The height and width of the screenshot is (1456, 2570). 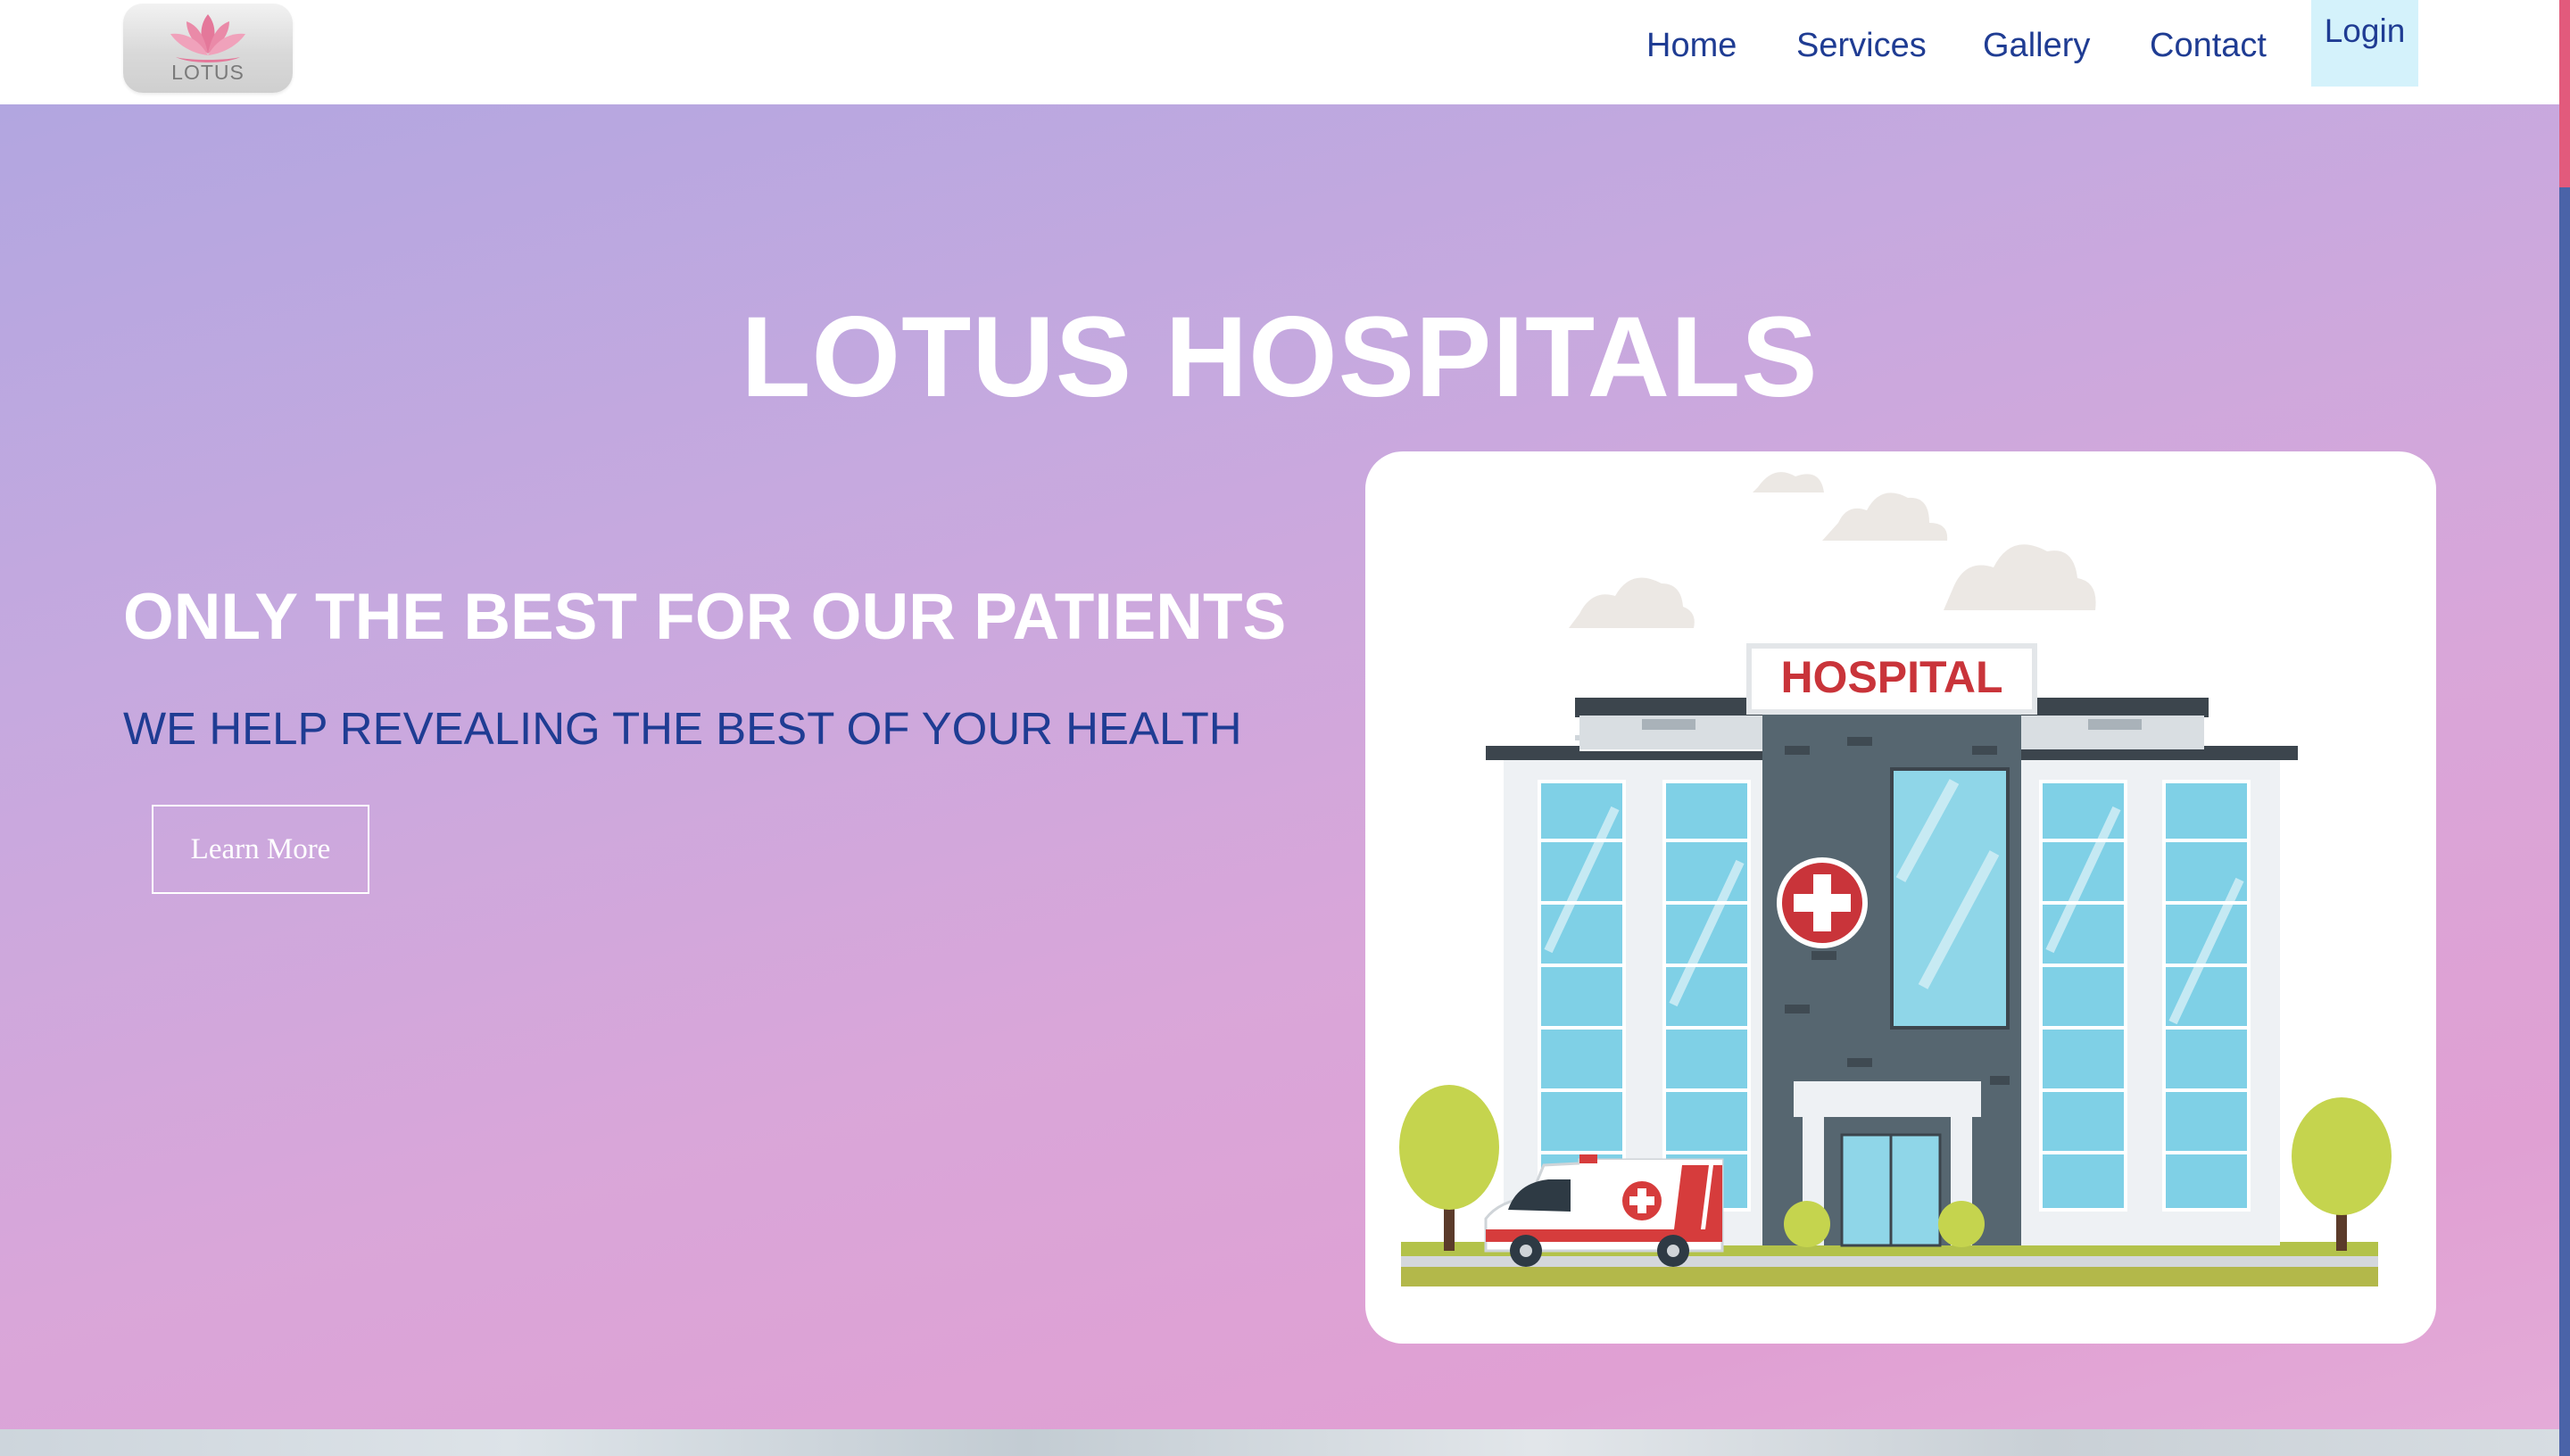 What do you see at coordinates (2564, 94) in the screenshot?
I see `scrollbar-thumb` at bounding box center [2564, 94].